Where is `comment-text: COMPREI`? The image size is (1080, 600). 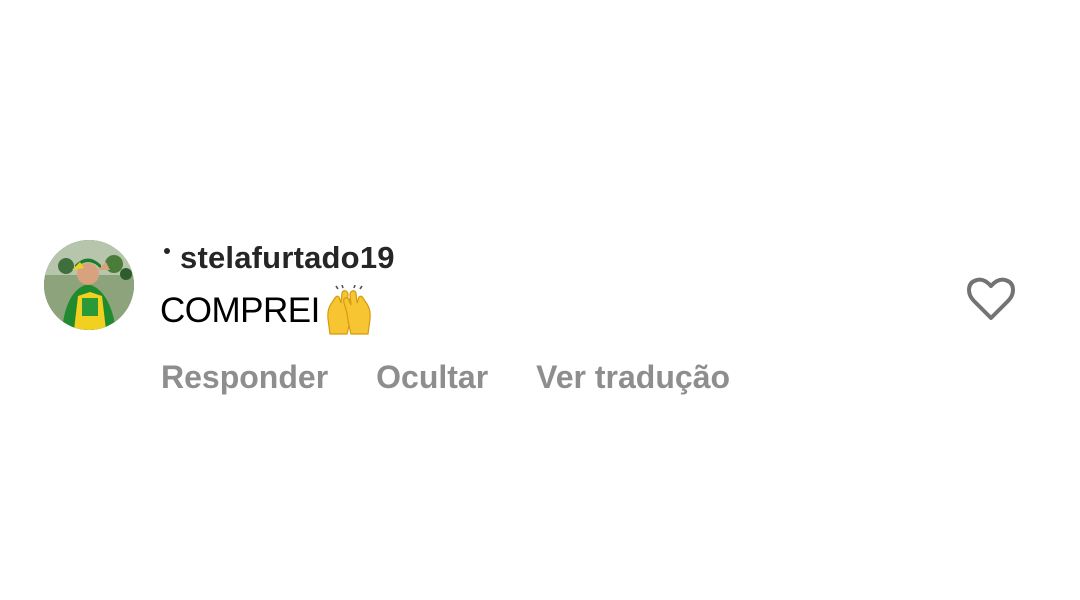
comment-text: COMPREI is located at coordinates (240, 310).